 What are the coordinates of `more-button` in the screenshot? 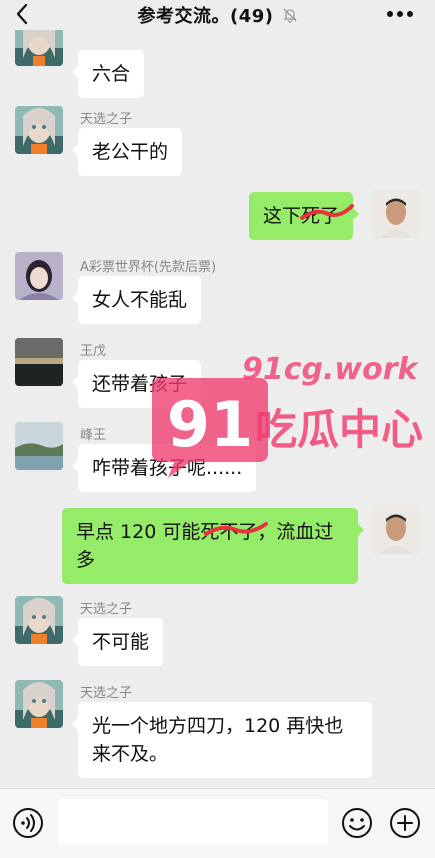 It's located at (400, 14).